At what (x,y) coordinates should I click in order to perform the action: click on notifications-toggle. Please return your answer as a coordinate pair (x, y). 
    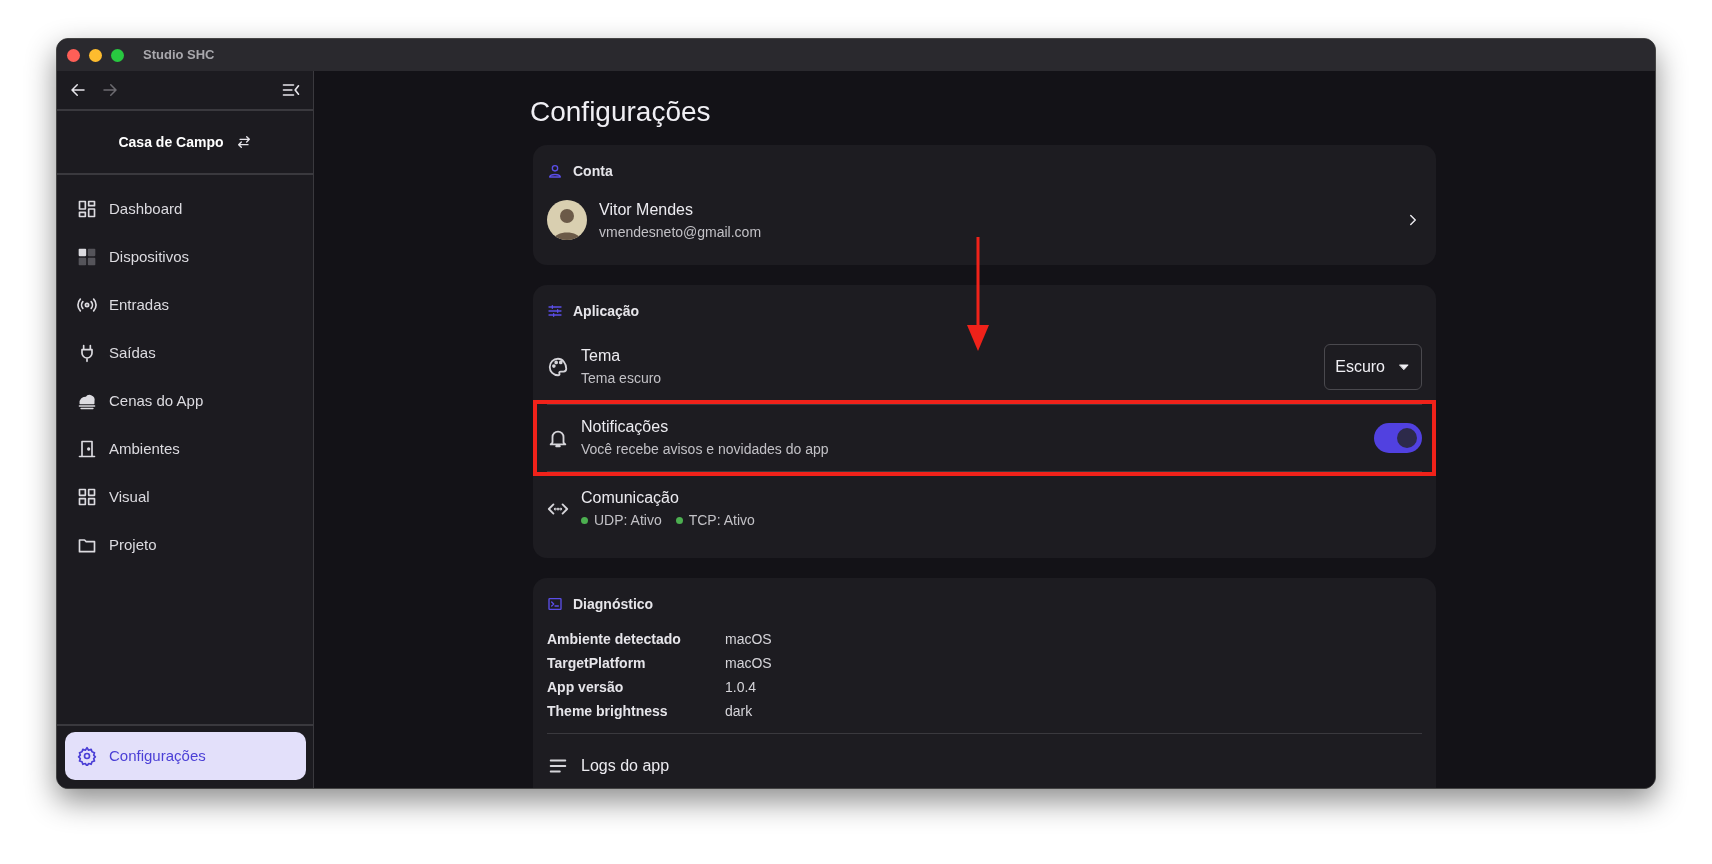
    Looking at the image, I should click on (1398, 437).